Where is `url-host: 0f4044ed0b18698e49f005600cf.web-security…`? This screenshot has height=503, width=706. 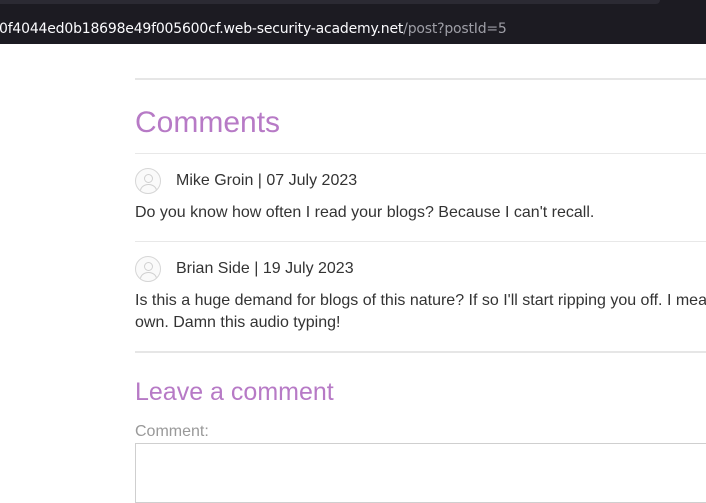 url-host: 0f4044ed0b18698e49f005600cf.web-security… is located at coordinates (202, 29).